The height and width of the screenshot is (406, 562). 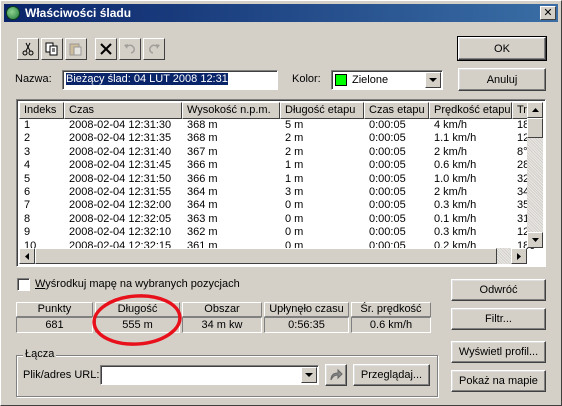 What do you see at coordinates (294, 138) in the screenshot?
I see `table-cell: 2 m` at bounding box center [294, 138].